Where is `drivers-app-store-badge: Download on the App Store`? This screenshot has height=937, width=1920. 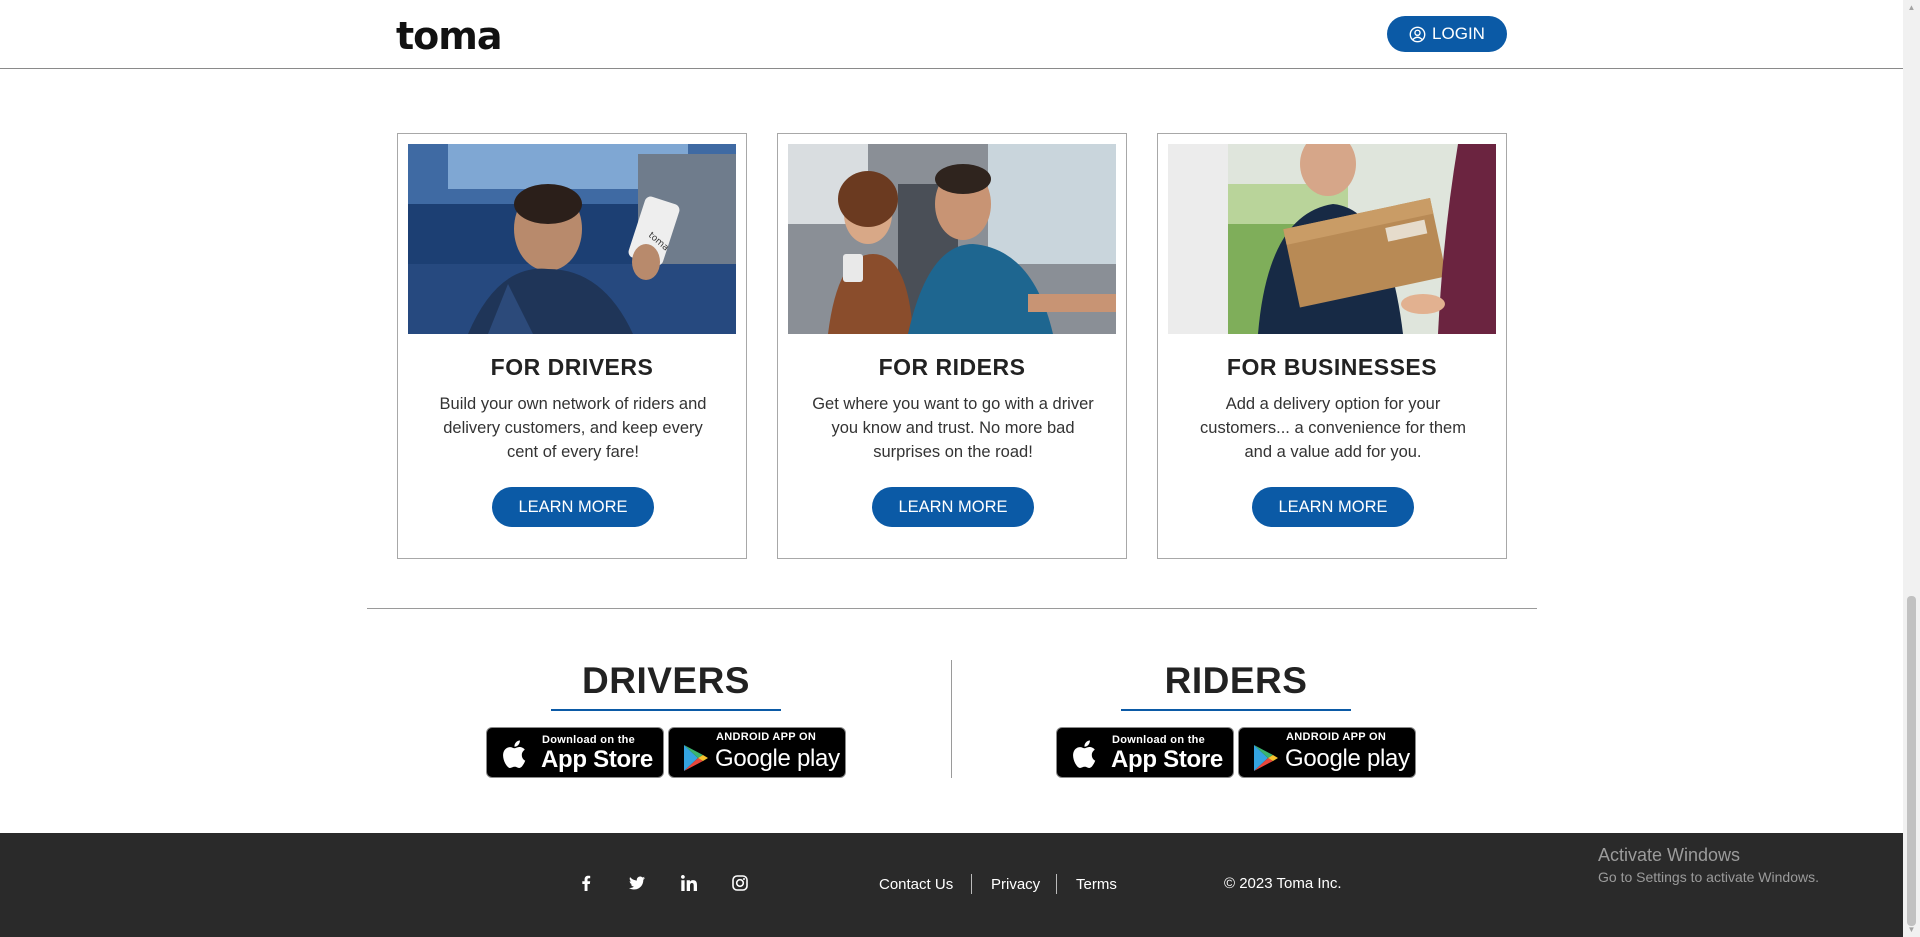
drivers-app-store-badge: Download on the App Store is located at coordinates (575, 752).